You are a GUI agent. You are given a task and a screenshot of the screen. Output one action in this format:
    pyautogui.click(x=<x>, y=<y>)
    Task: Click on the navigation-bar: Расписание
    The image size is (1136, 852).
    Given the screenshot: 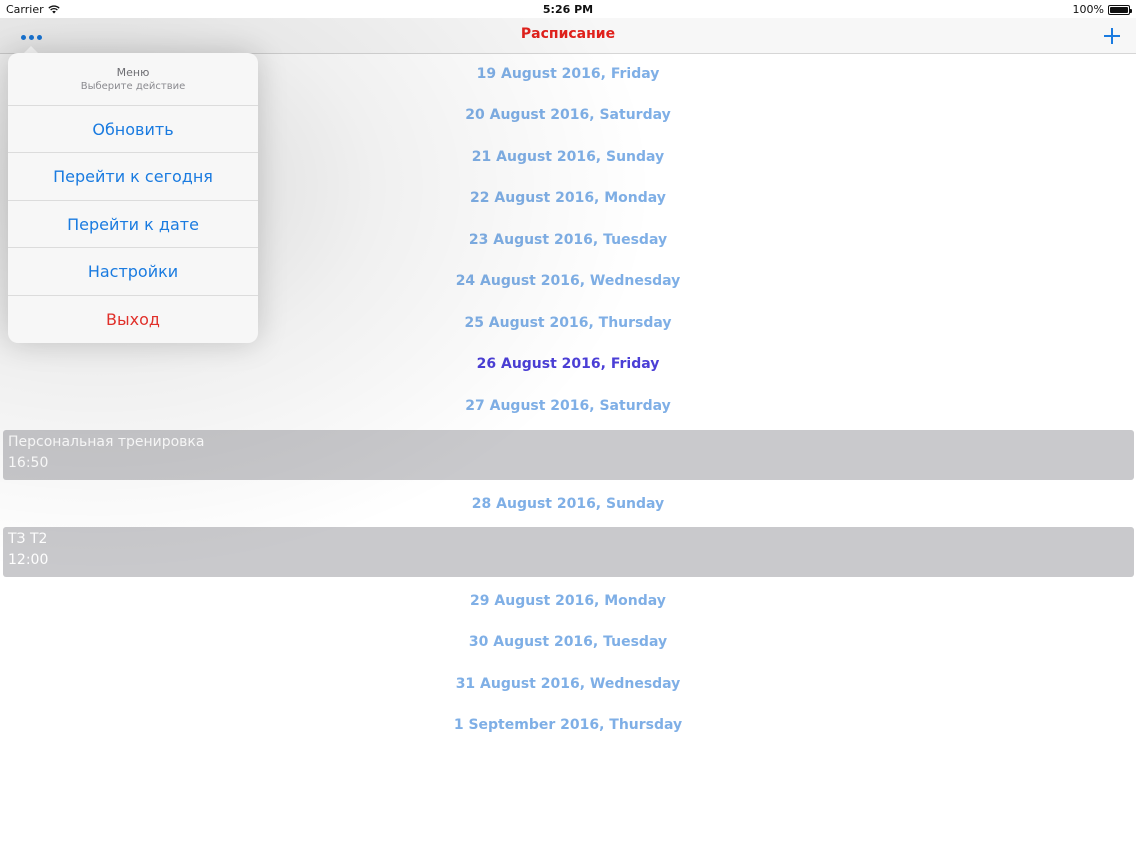 What is the action you would take?
    pyautogui.click(x=568, y=36)
    